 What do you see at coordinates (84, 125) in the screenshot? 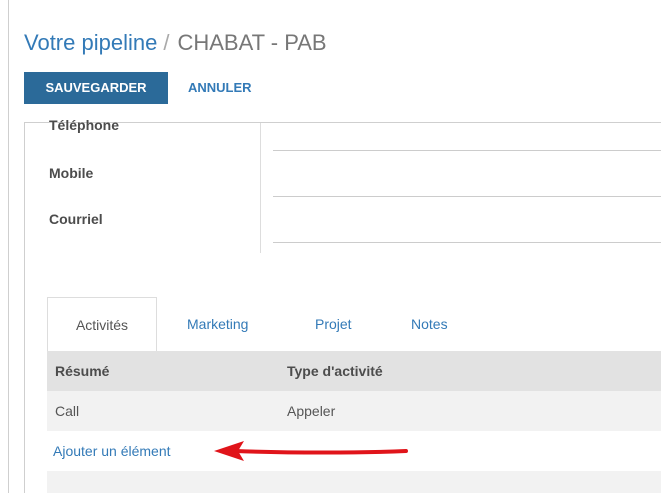
I see `phone-label: Téléphone` at bounding box center [84, 125].